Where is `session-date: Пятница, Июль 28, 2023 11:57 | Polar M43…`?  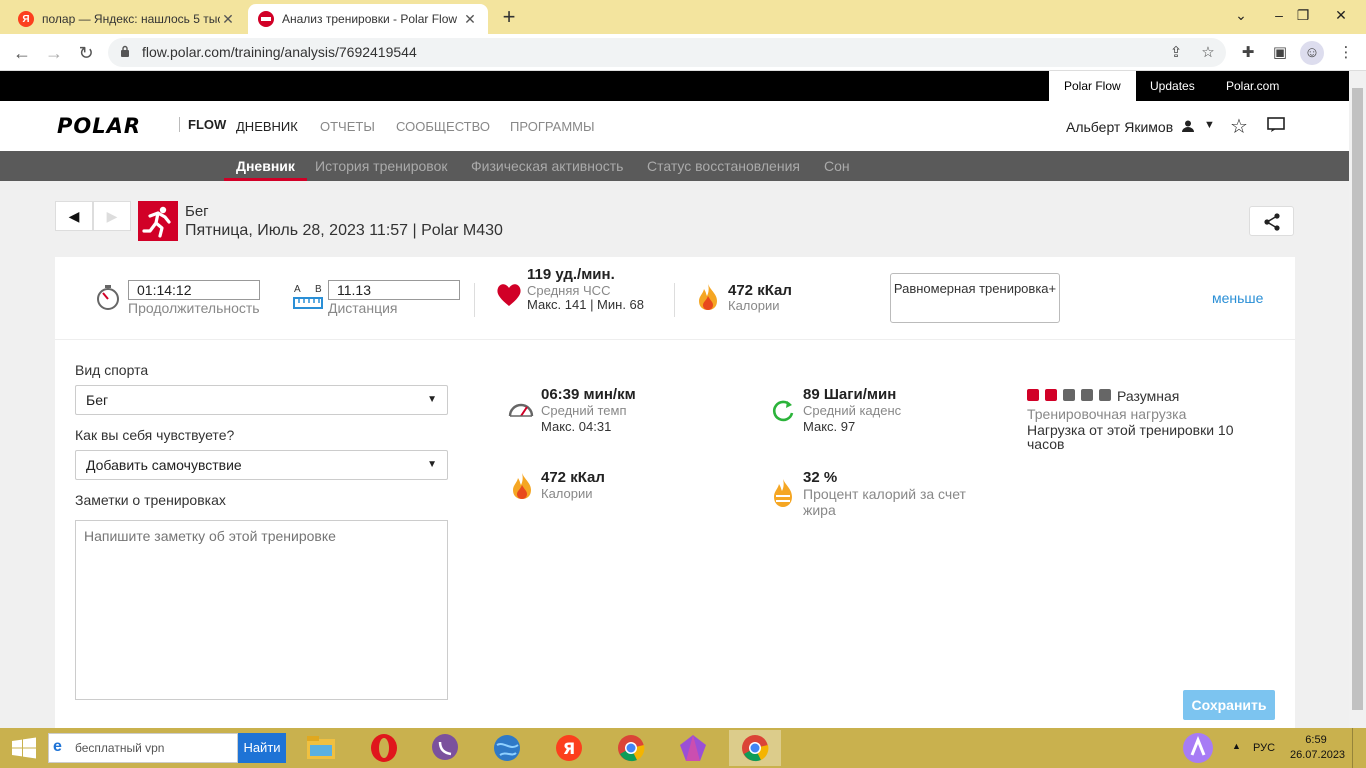
session-date: Пятница, Июль 28, 2023 11:57 | Polar M43… is located at coordinates (344, 230).